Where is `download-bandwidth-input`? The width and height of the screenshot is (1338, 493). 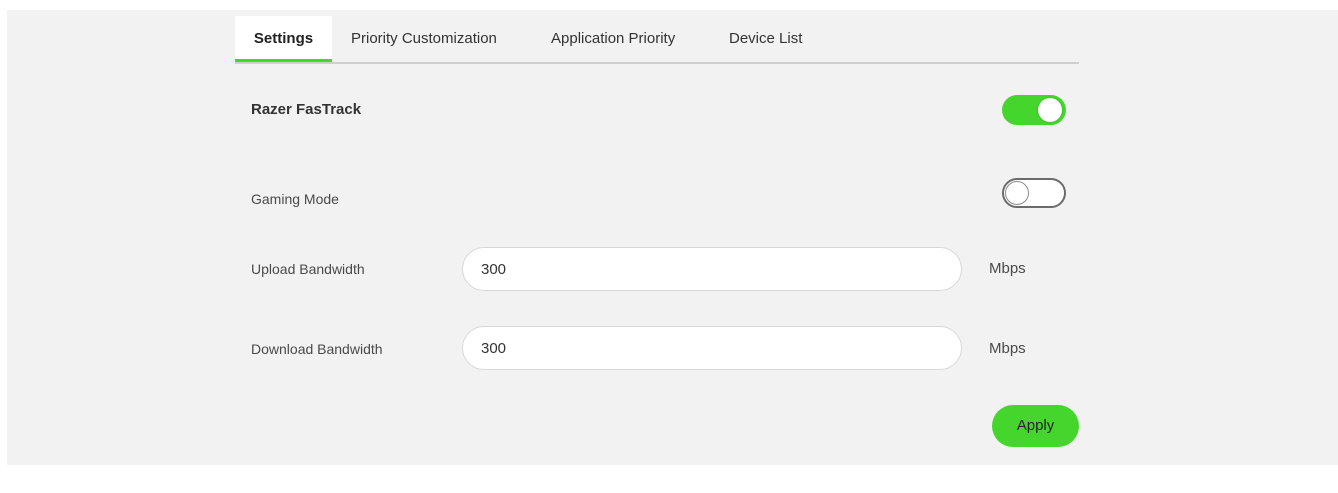
download-bandwidth-input is located at coordinates (712, 348).